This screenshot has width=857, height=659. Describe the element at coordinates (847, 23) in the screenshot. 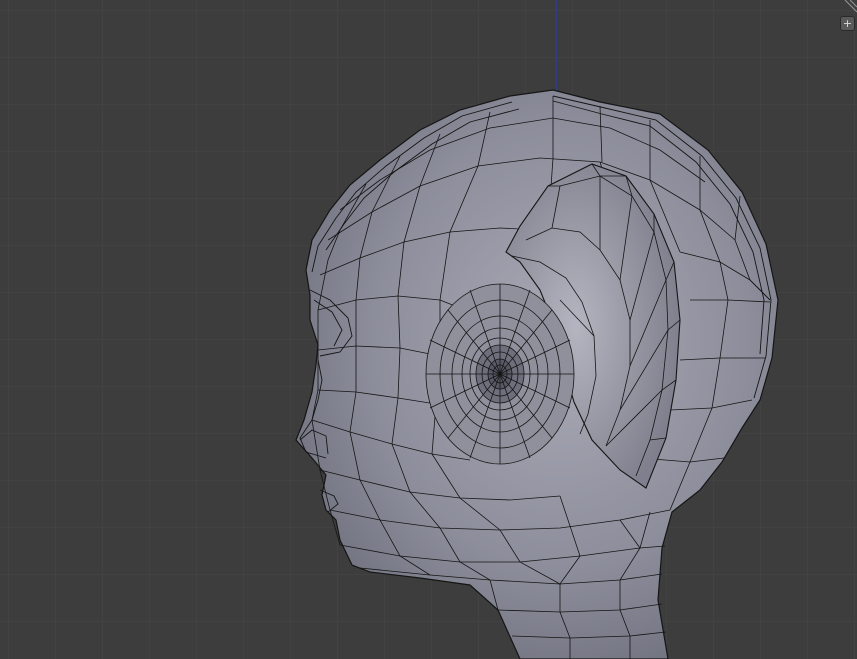

I see `plus-icon: +` at that location.